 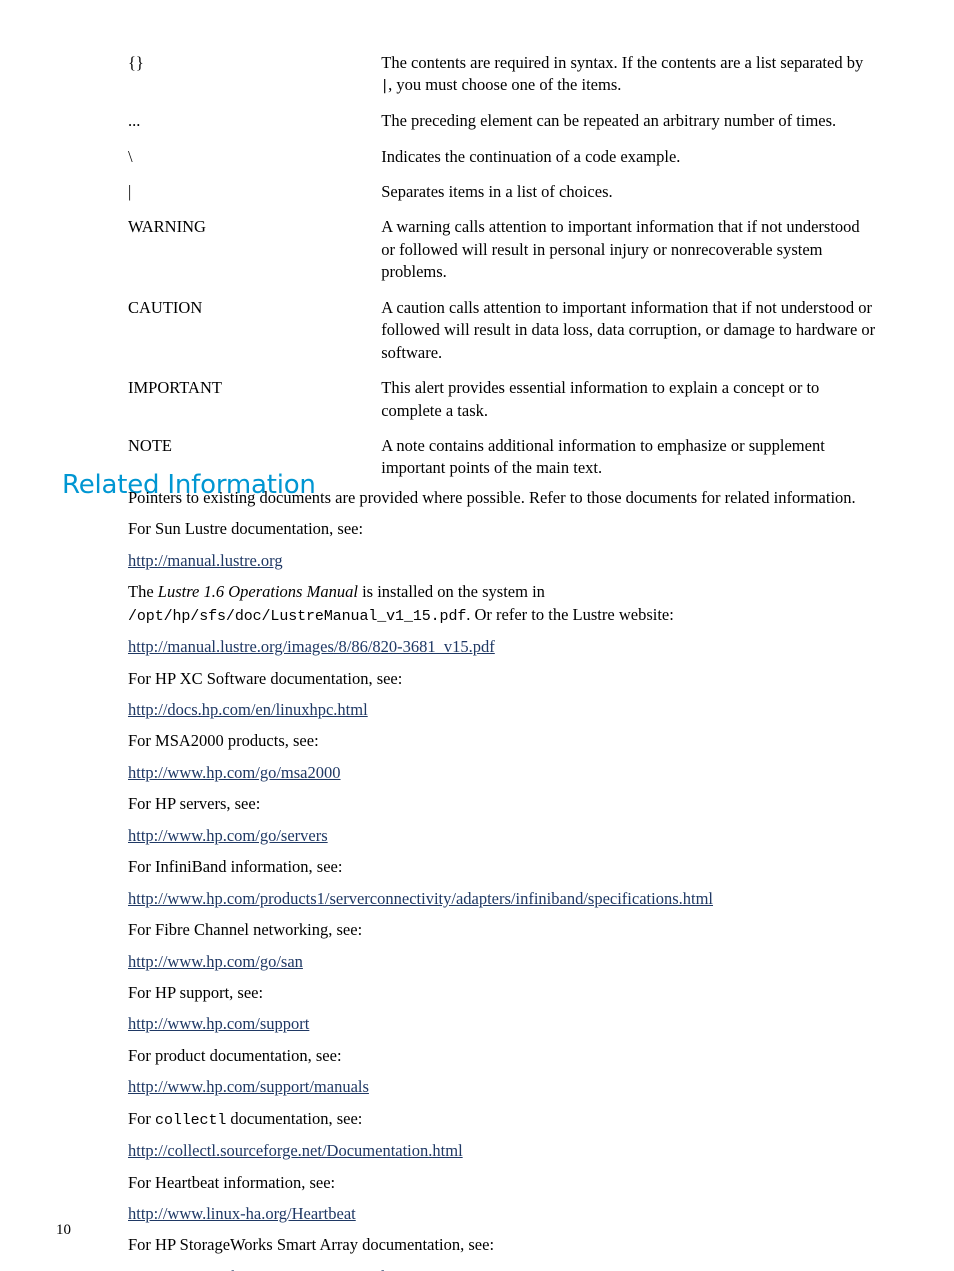 I want to click on label-msa2000: For MSA2000 products, see:, so click(x=223, y=741).